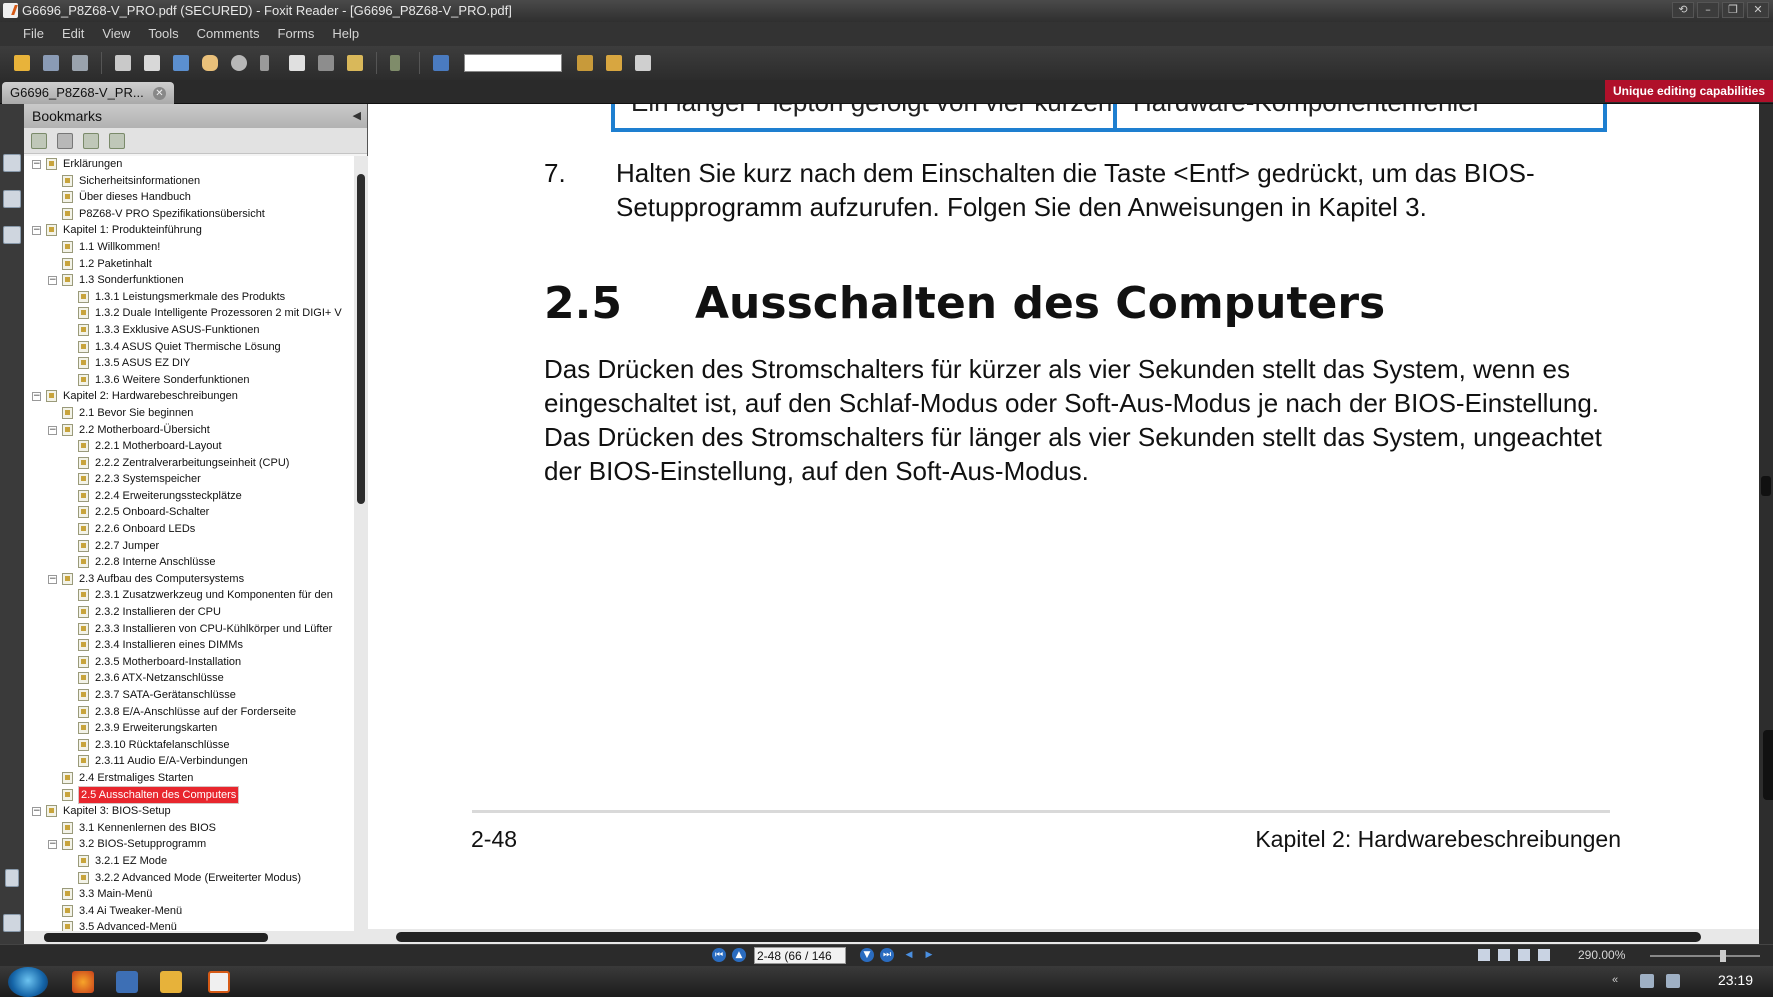 The image size is (1773, 997). I want to click on bookmark-item: 3.4 Ai Tweaker-Menü, so click(189, 911).